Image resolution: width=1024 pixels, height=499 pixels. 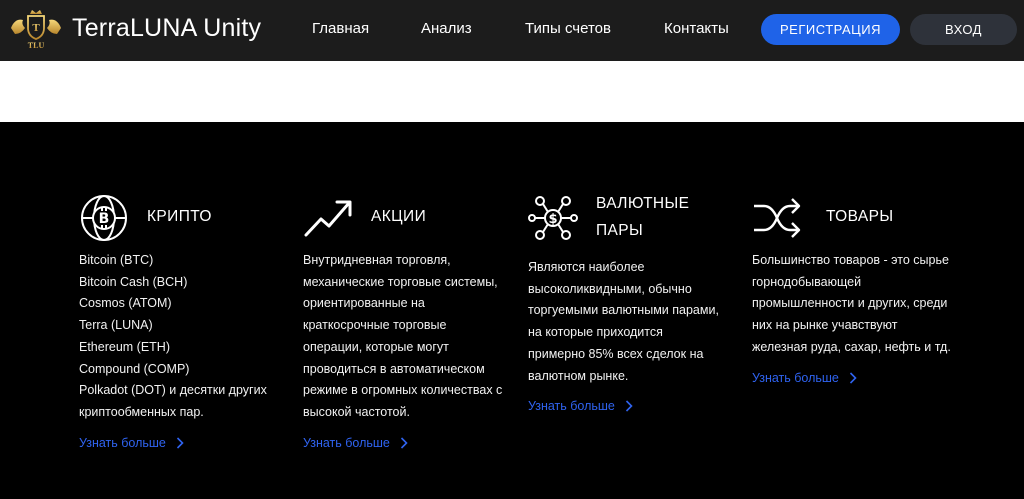 I want to click on logo-icon: T TLU, so click(x=36, y=29).